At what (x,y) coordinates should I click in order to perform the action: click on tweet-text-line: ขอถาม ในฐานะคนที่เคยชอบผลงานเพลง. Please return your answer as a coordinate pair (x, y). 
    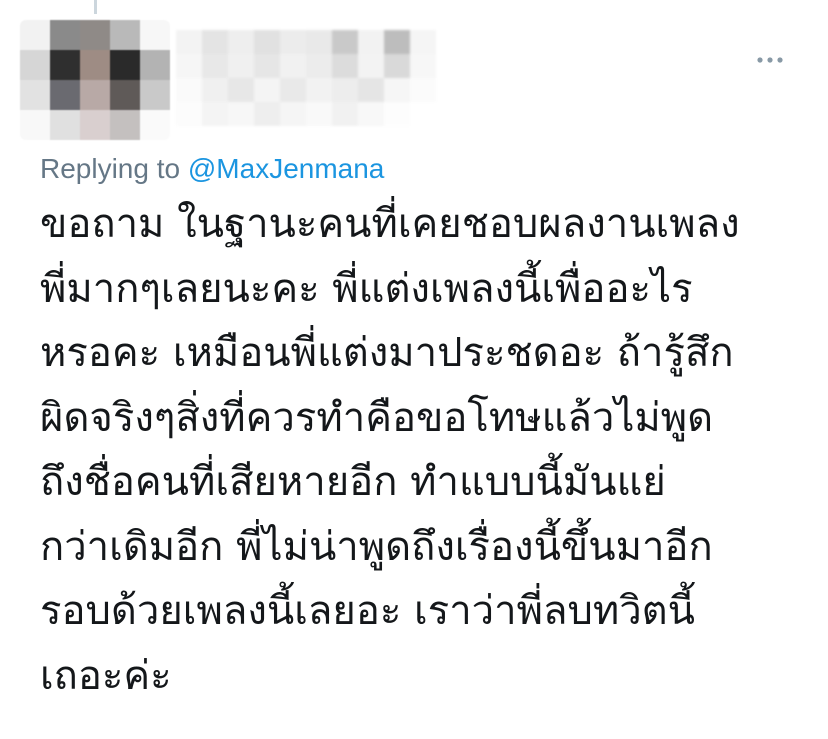
    Looking at the image, I should click on (390, 224).